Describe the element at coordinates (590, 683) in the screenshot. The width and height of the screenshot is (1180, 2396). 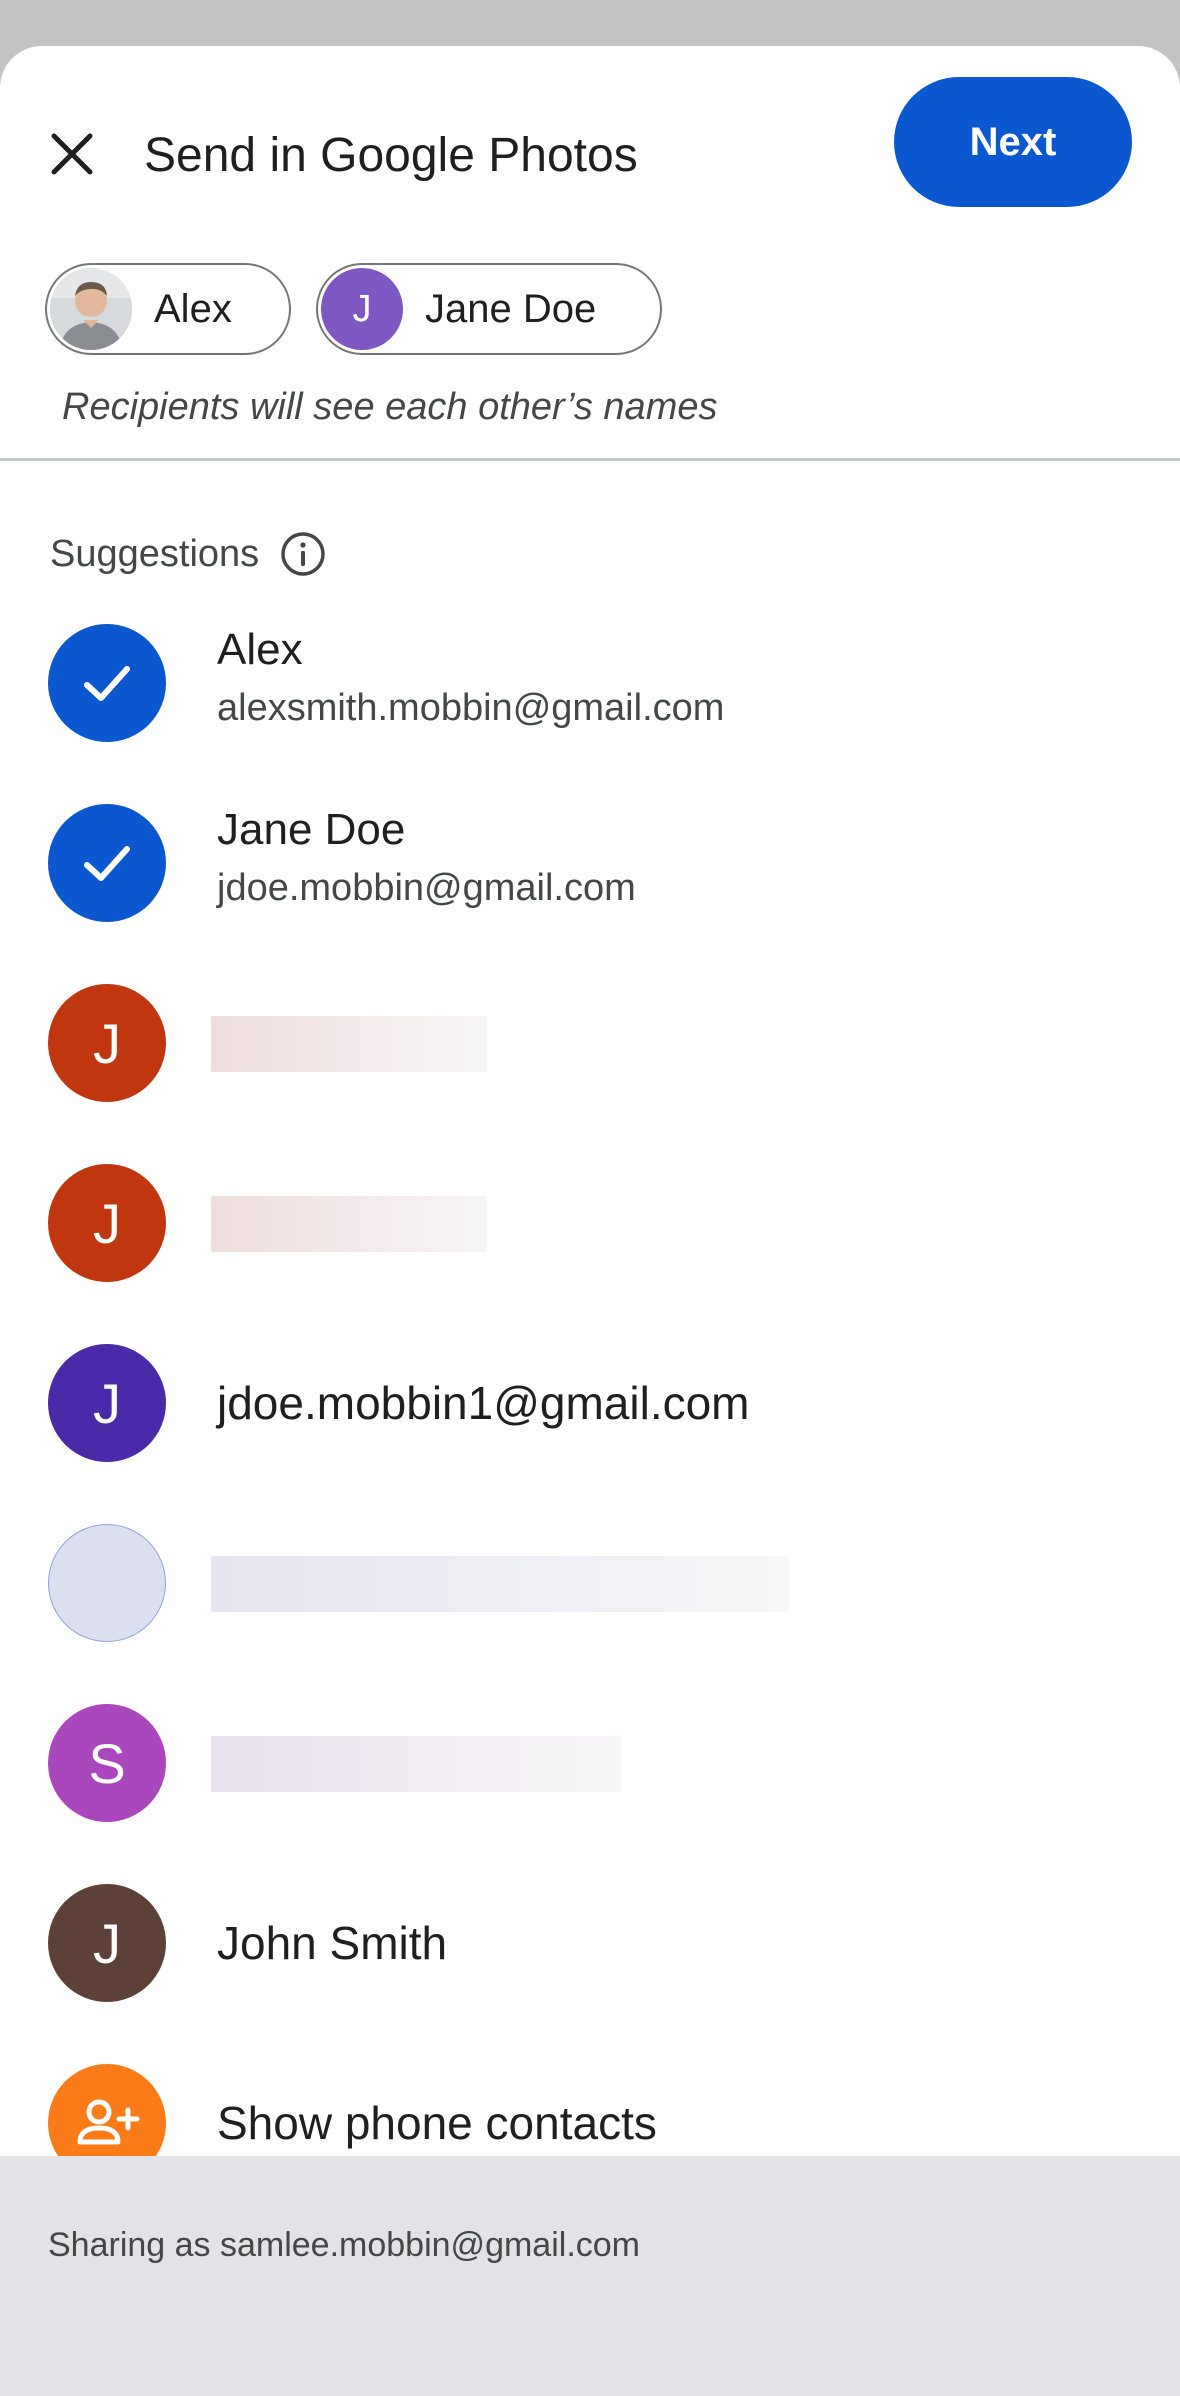
I see `list-item-alex: Alex alexsmith.mobbin@gmail.com` at that location.